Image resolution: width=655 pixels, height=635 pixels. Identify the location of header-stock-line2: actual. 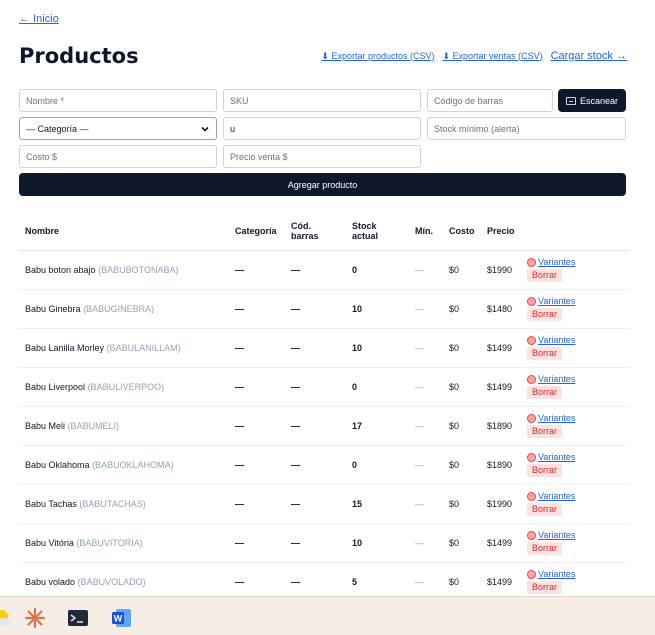
(365, 236).